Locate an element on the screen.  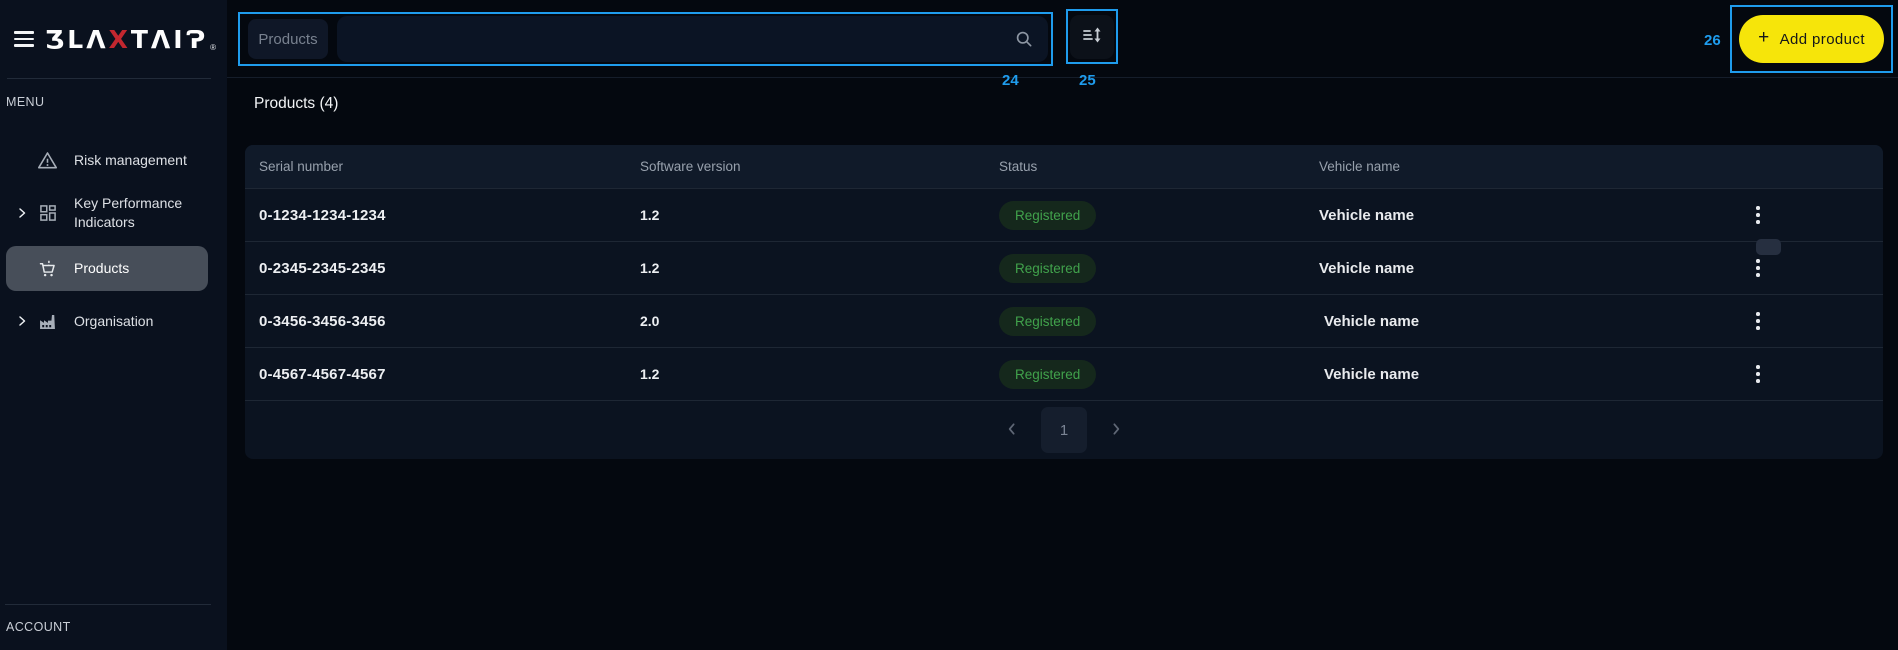
software-version-cell: 2.0 is located at coordinates (650, 321).